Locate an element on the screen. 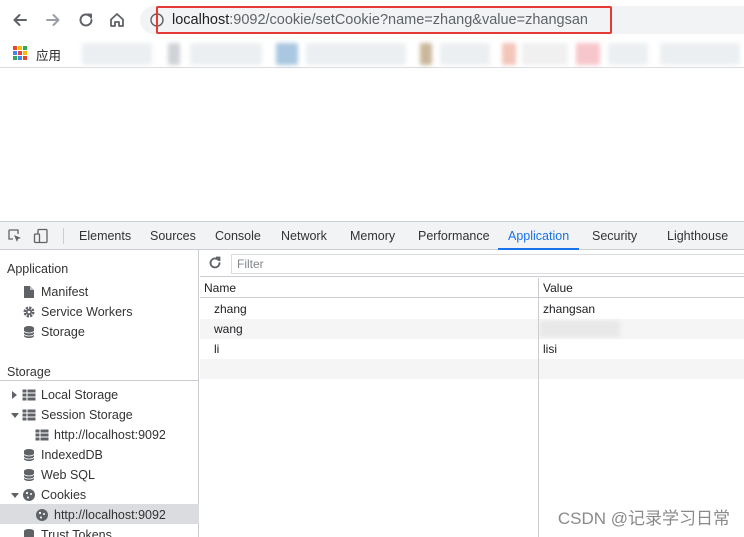 This screenshot has width=744, height=537. sidebar-item-session-storage: Session Storage is located at coordinates (77, 415).